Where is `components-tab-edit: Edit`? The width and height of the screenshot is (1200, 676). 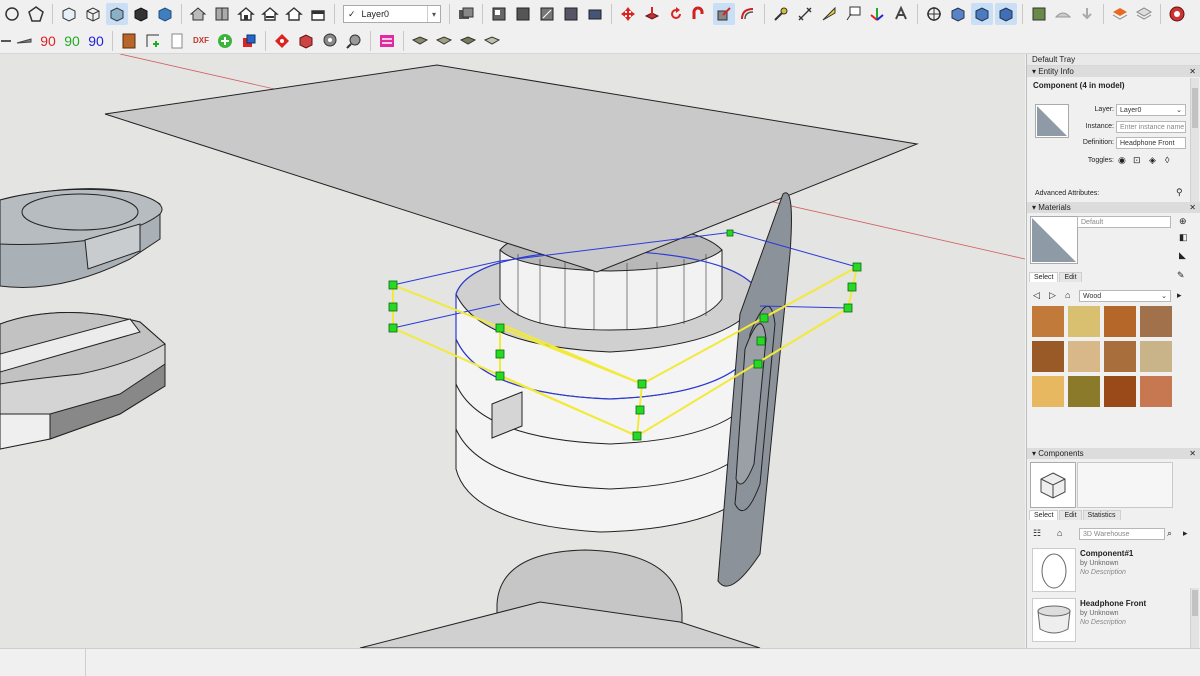 components-tab-edit: Edit is located at coordinates (1070, 515).